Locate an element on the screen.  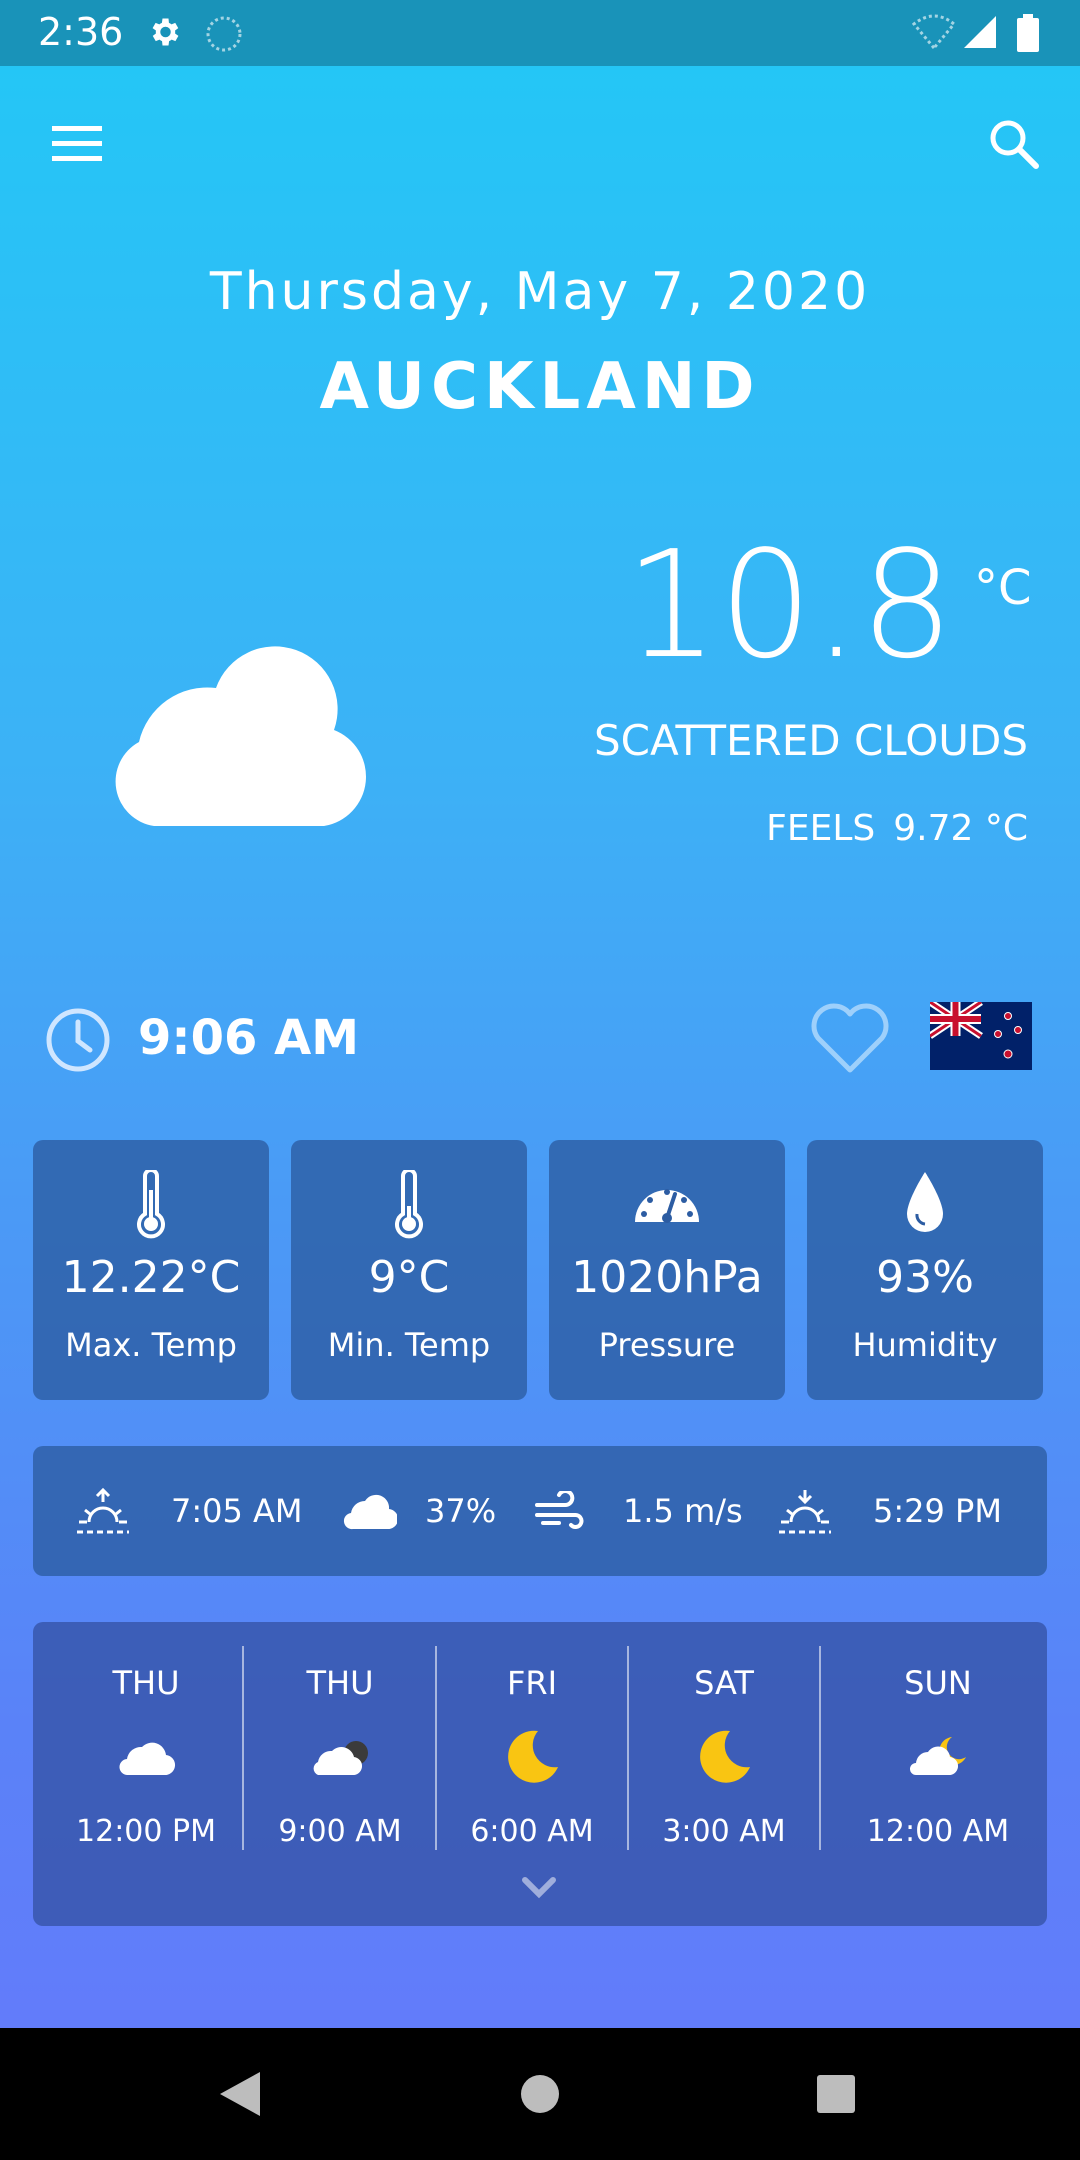
forecast-item: FRI 6:00 AM is located at coordinates (532, 1747).